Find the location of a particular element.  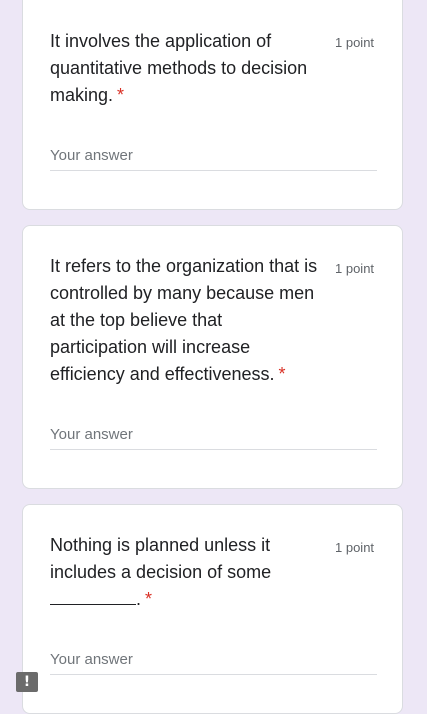

exclamation-icon: ! is located at coordinates (27, 682).